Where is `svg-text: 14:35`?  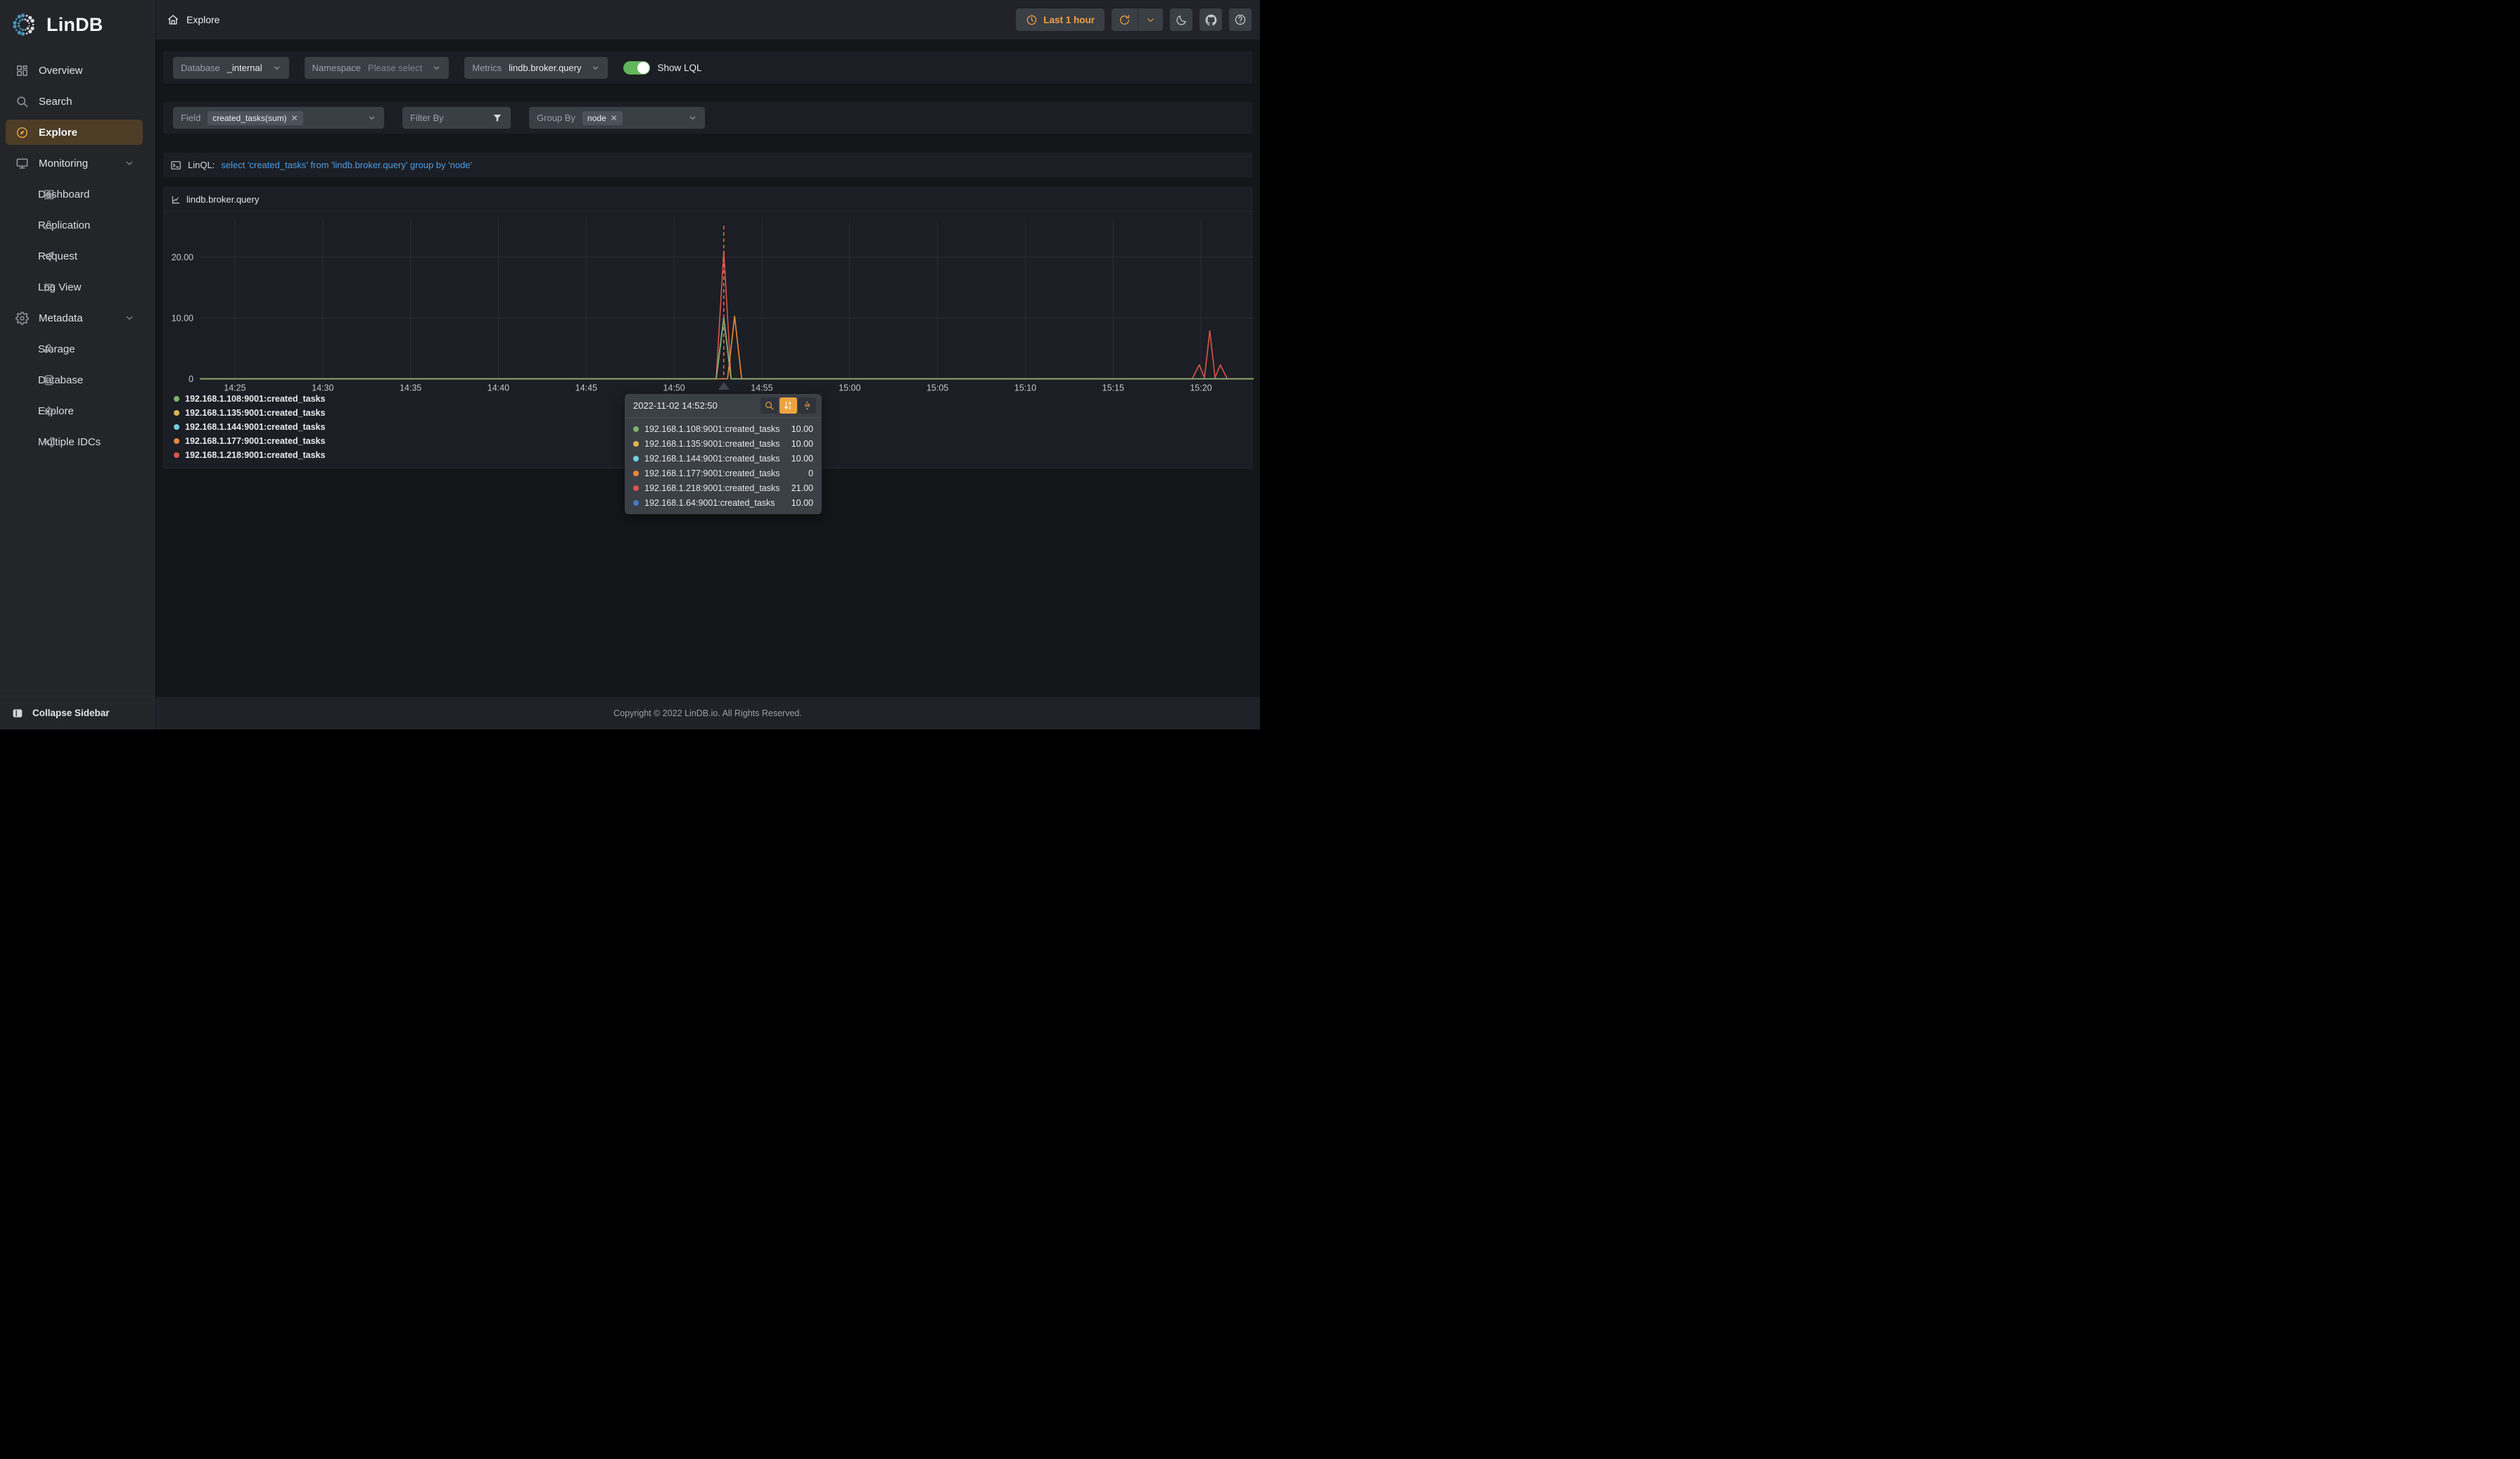
svg-text: 14:35 is located at coordinates (411, 388).